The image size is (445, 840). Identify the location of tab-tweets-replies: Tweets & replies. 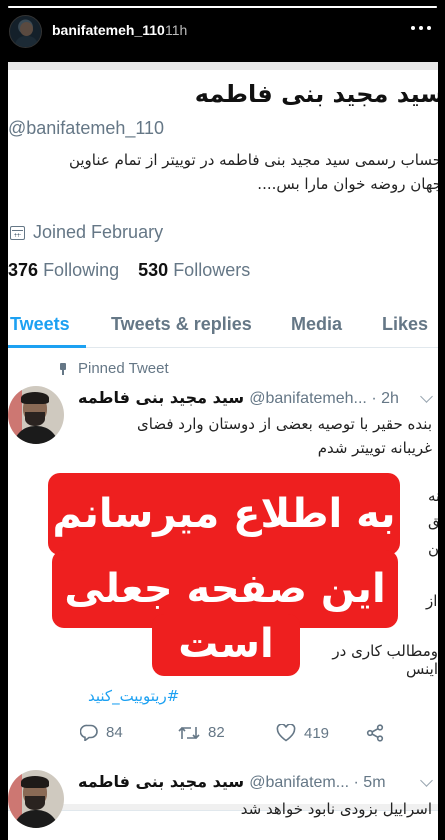
(181, 324).